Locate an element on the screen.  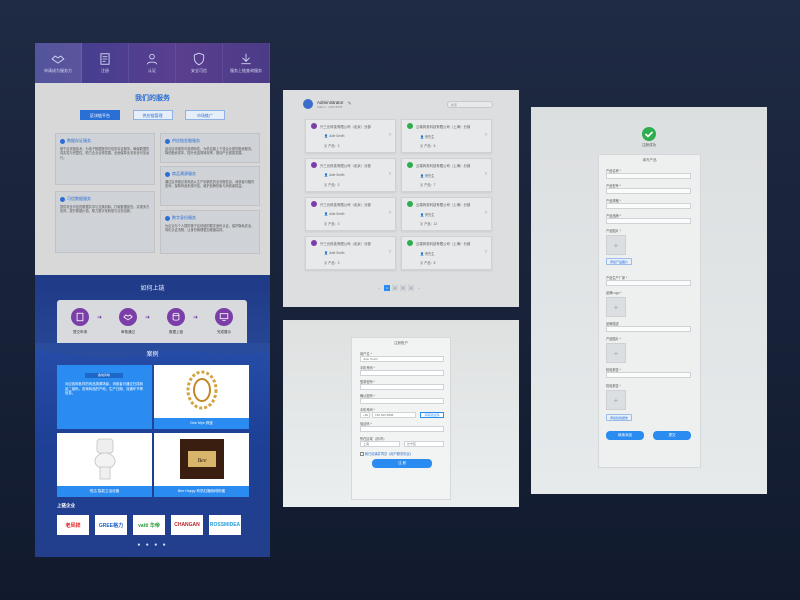
page-1: 1 is located at coordinates (387, 288).